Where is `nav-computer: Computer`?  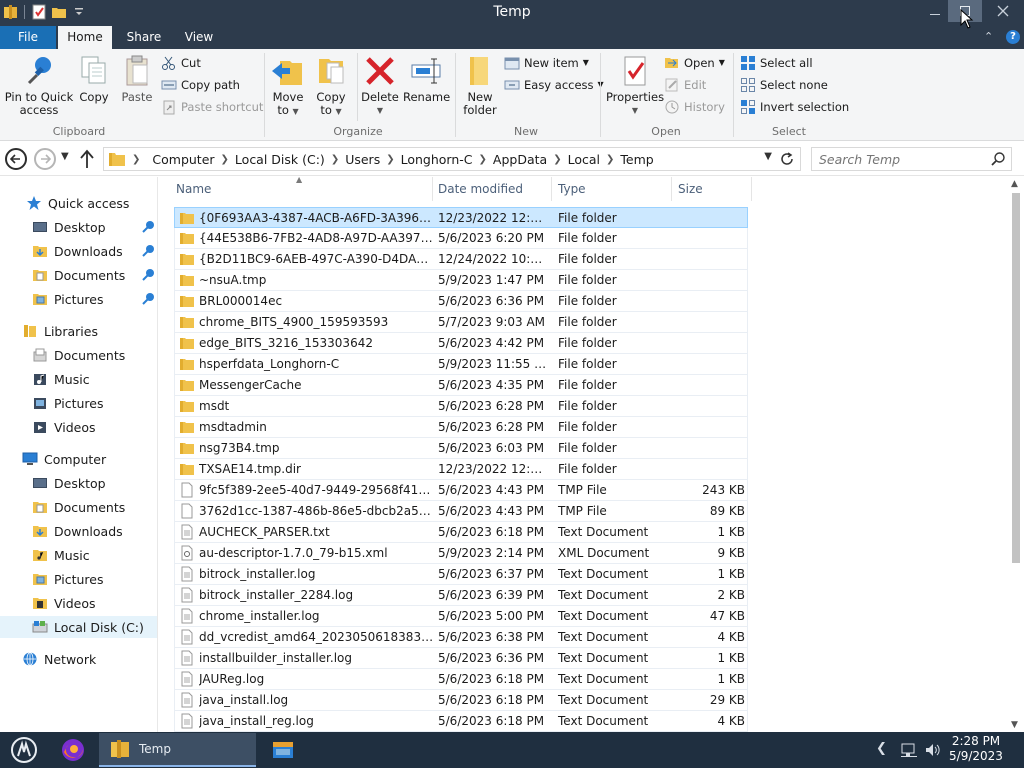 nav-computer: Computer is located at coordinates (78, 459).